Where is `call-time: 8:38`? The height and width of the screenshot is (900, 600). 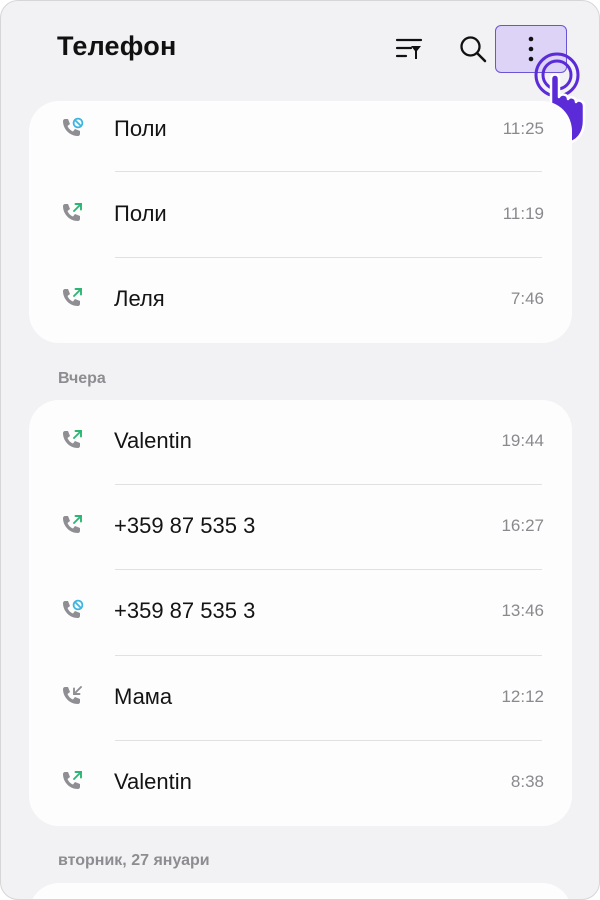 call-time: 8:38 is located at coordinates (527, 781).